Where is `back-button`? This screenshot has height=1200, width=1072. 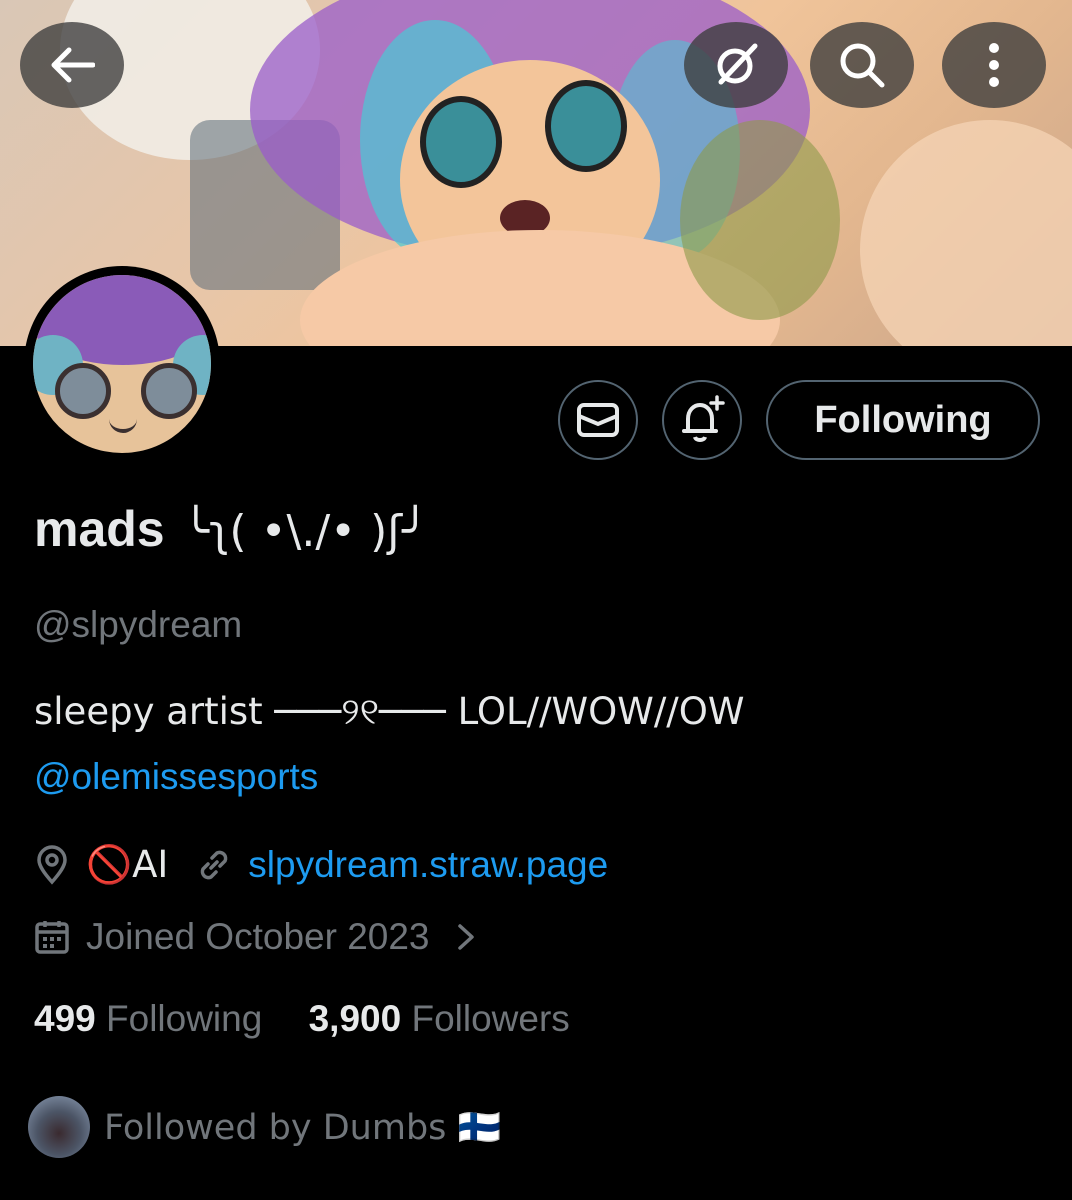 back-button is located at coordinates (72, 65).